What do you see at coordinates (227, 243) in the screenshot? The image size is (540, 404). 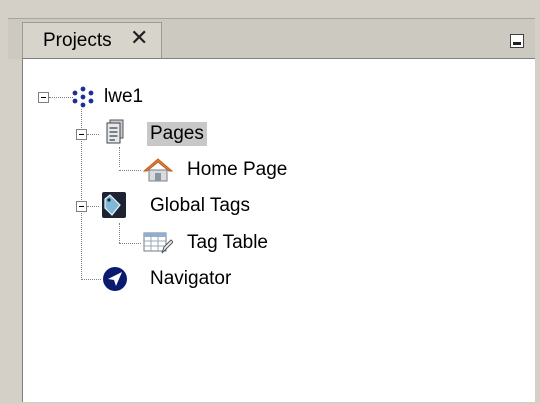 I see `tree-node-tag-table-label: Tag Table` at bounding box center [227, 243].